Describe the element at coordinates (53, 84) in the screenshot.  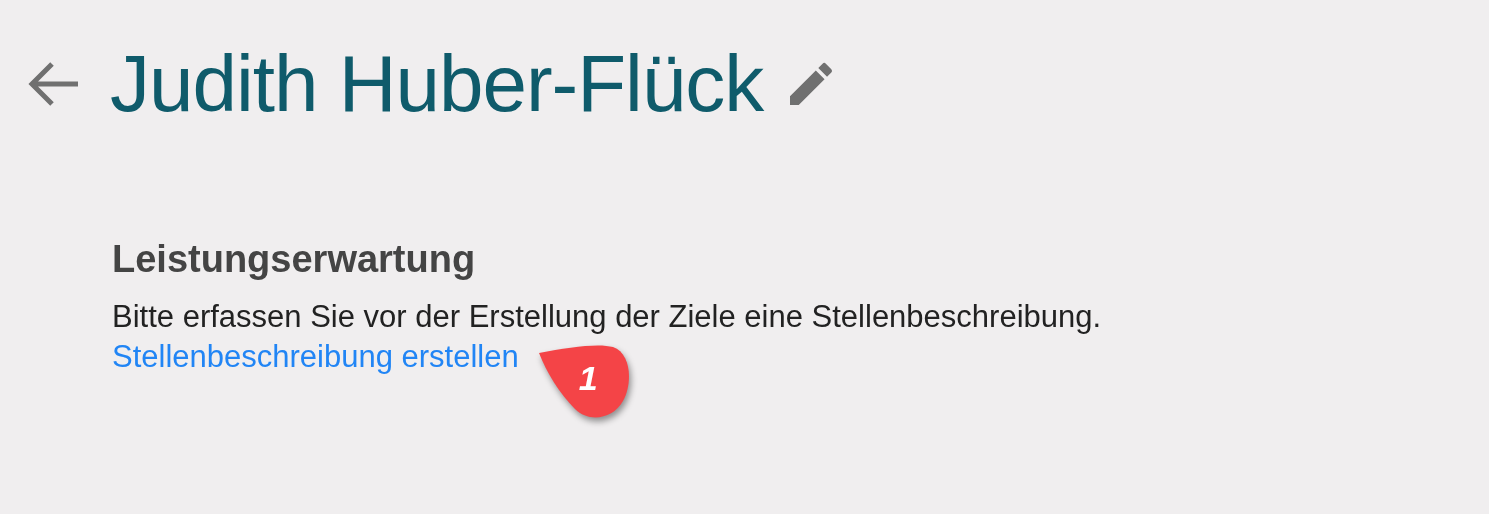
I see `back-arrow-icon` at that location.